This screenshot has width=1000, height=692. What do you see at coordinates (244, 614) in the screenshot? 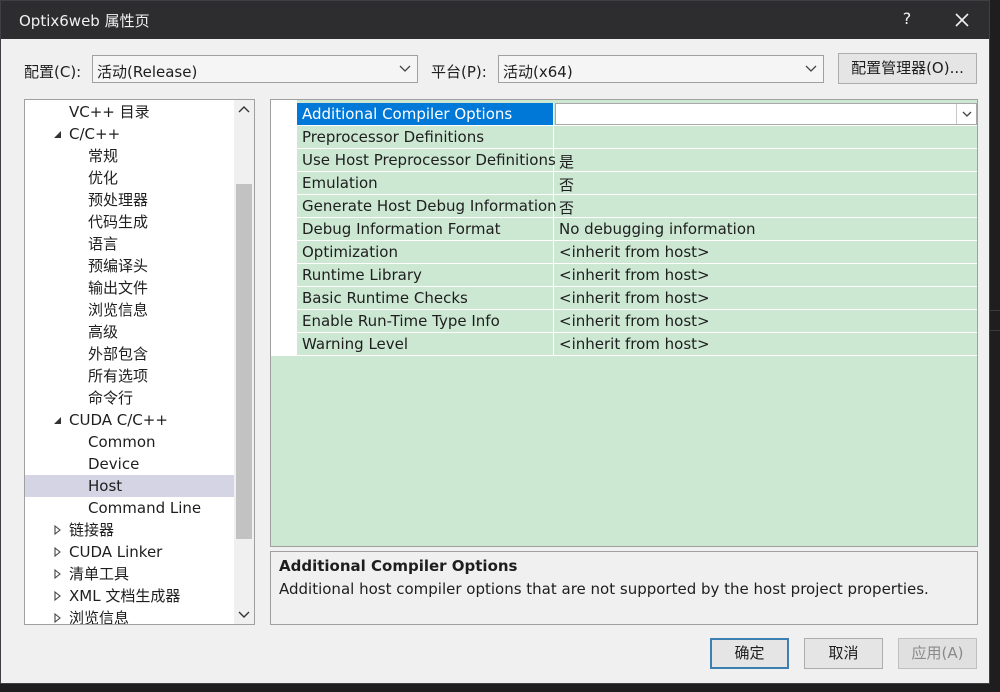
I see `scroll-down-icon` at bounding box center [244, 614].